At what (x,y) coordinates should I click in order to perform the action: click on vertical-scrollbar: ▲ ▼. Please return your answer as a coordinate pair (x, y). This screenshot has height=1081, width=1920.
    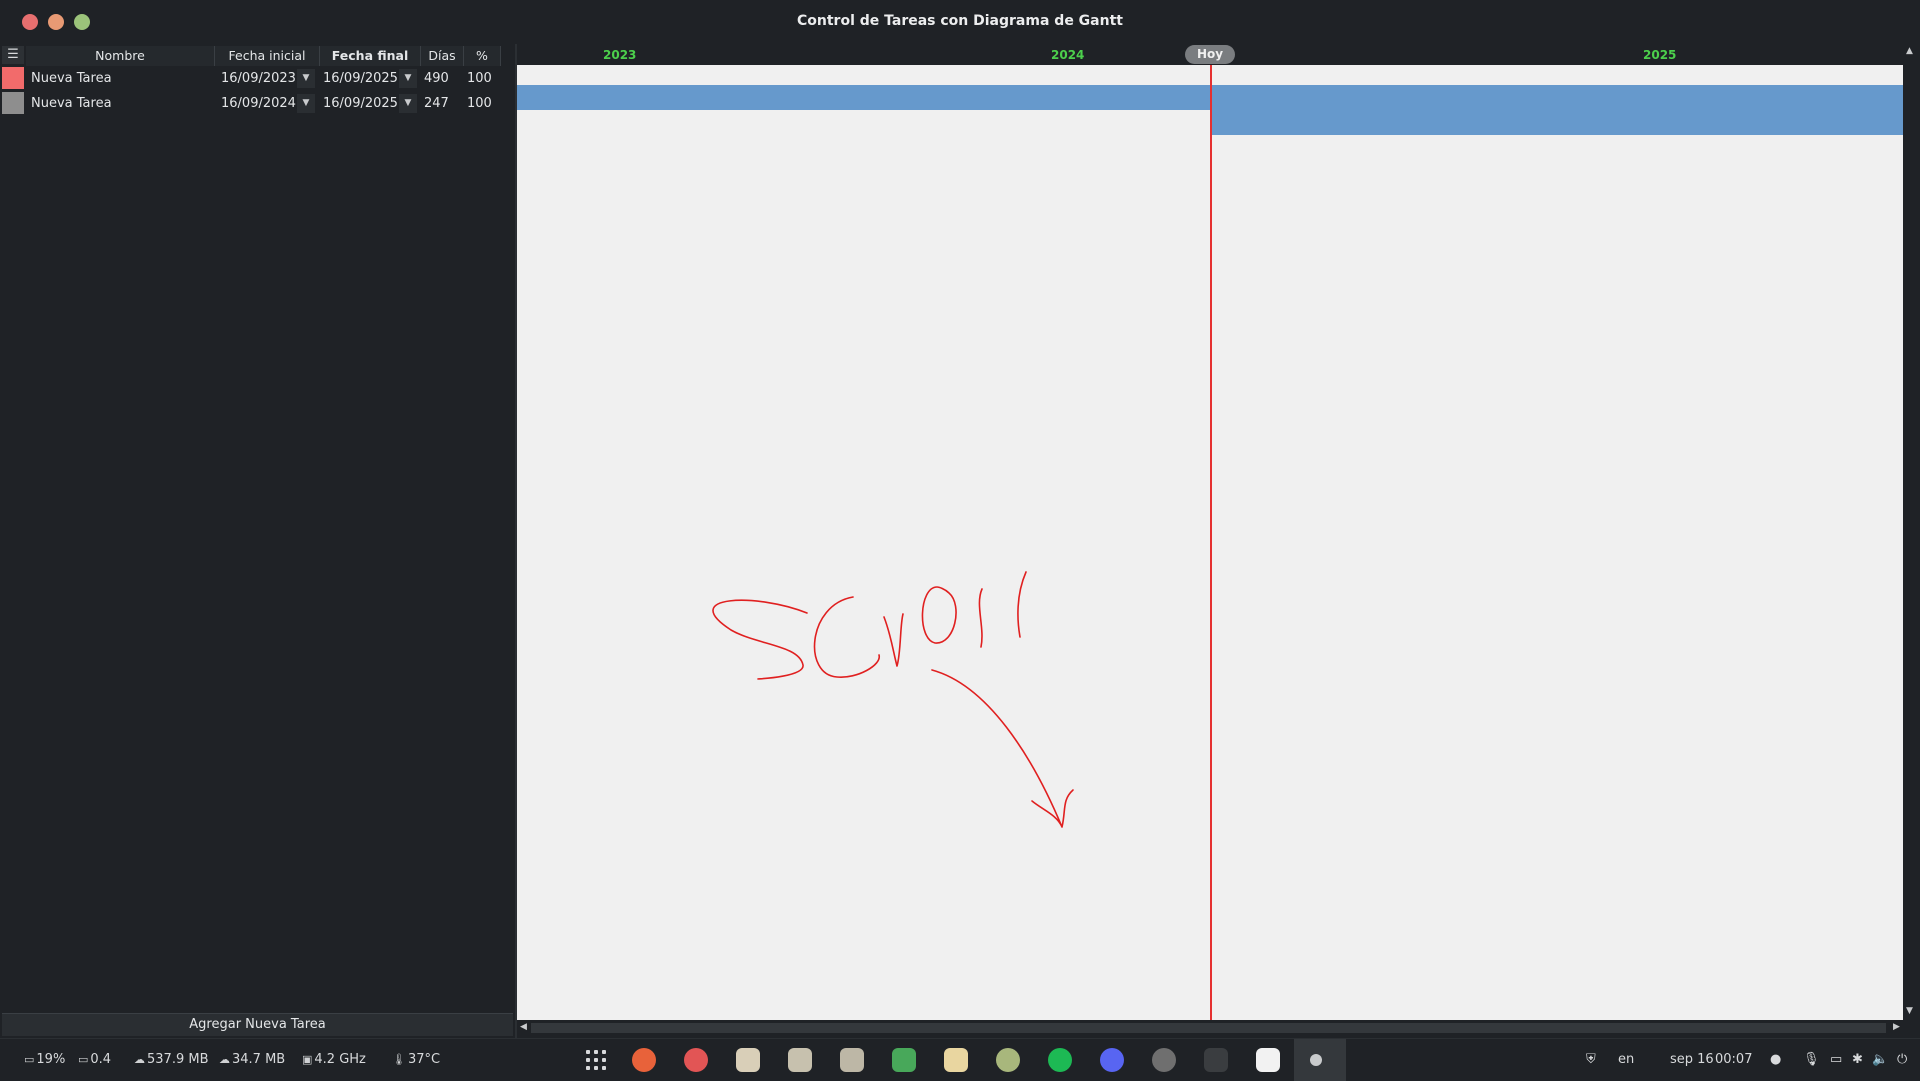
    Looking at the image, I should click on (1911, 532).